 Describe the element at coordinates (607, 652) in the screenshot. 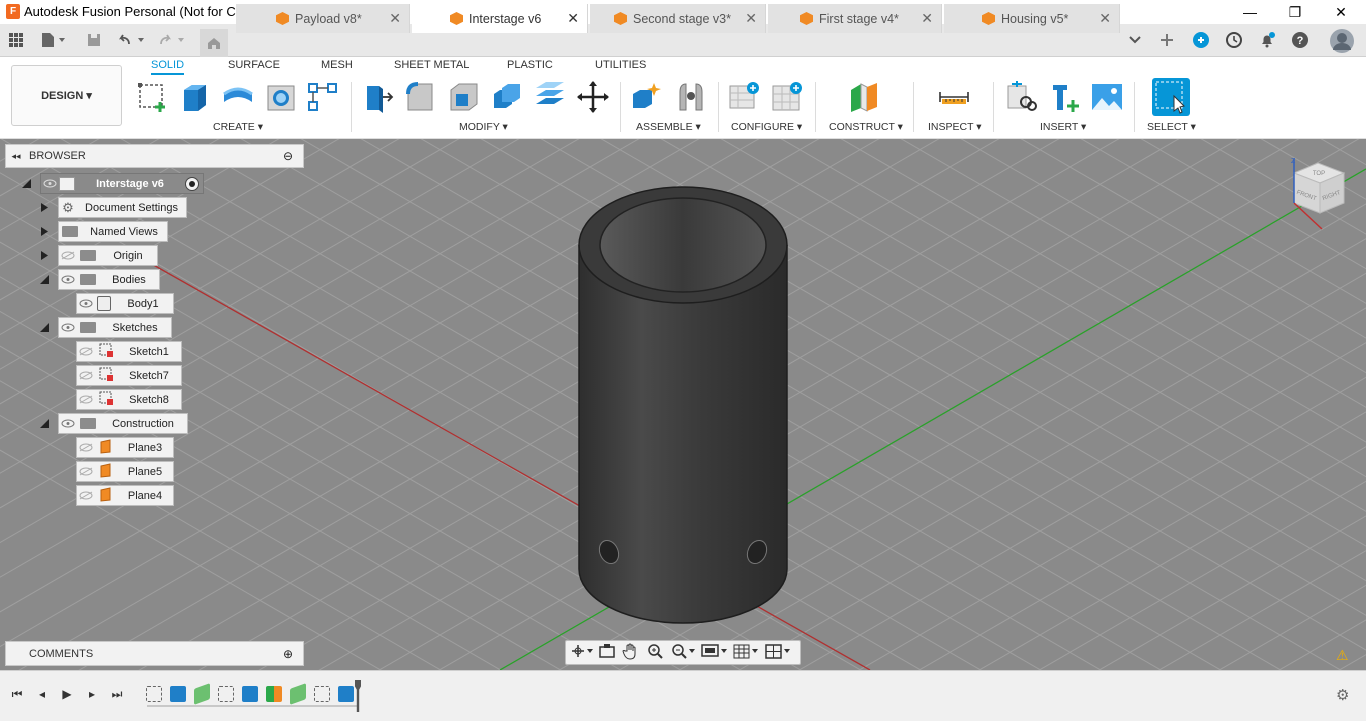

I see `look-at-icon` at that location.